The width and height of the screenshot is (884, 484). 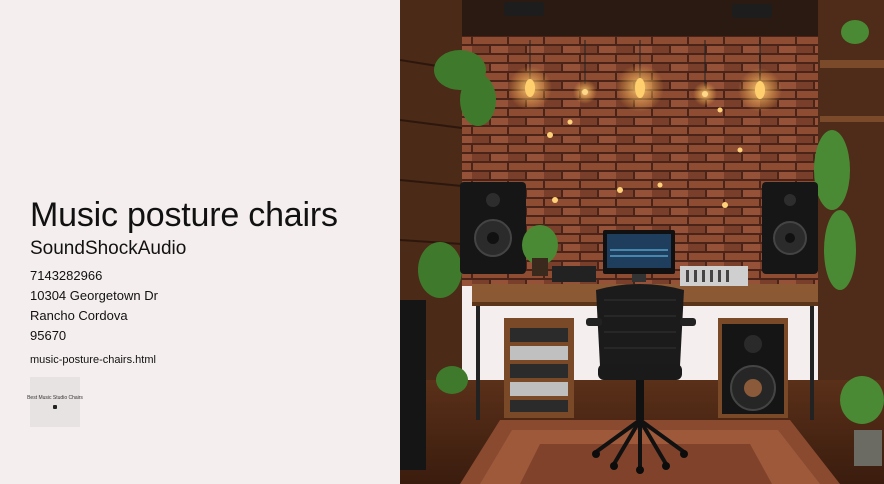 What do you see at coordinates (66, 275) in the screenshot?
I see `phone-number: 7143282966` at bounding box center [66, 275].